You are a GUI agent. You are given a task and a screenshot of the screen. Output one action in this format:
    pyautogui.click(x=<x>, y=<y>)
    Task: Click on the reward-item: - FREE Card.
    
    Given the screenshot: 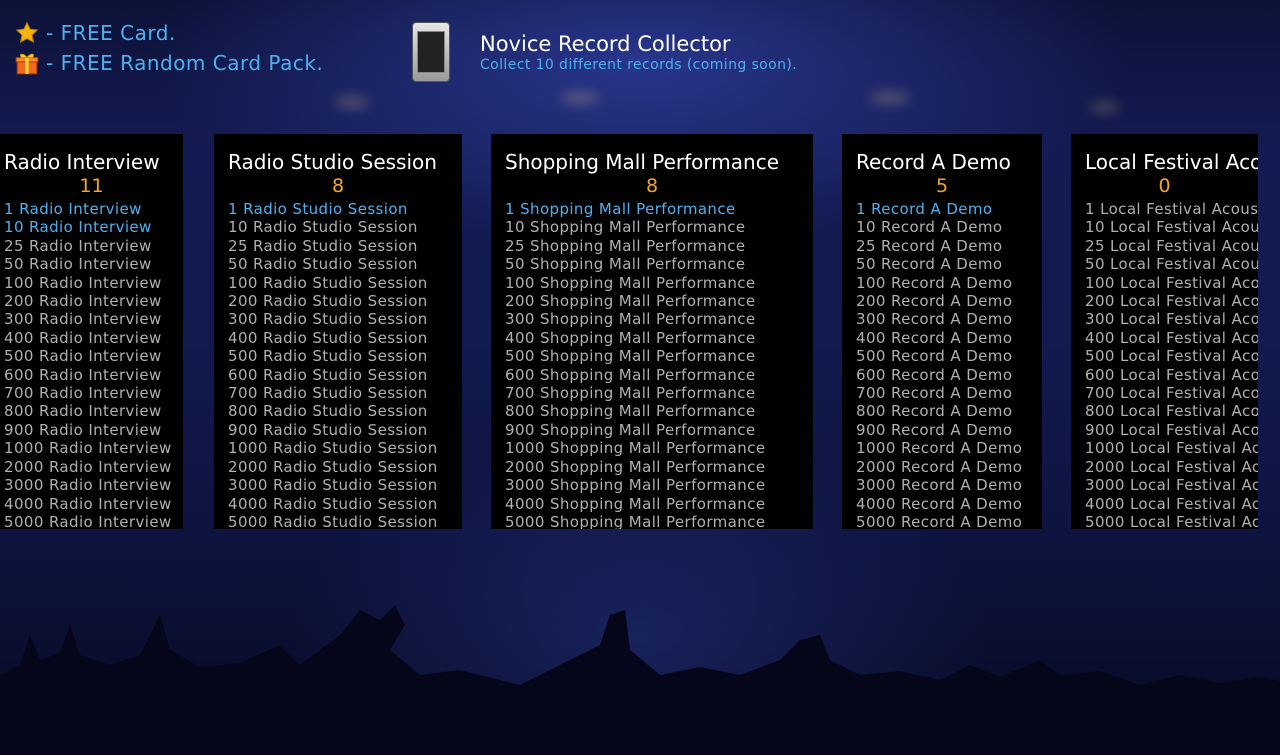 What is the action you would take?
    pyautogui.click(x=167, y=33)
    